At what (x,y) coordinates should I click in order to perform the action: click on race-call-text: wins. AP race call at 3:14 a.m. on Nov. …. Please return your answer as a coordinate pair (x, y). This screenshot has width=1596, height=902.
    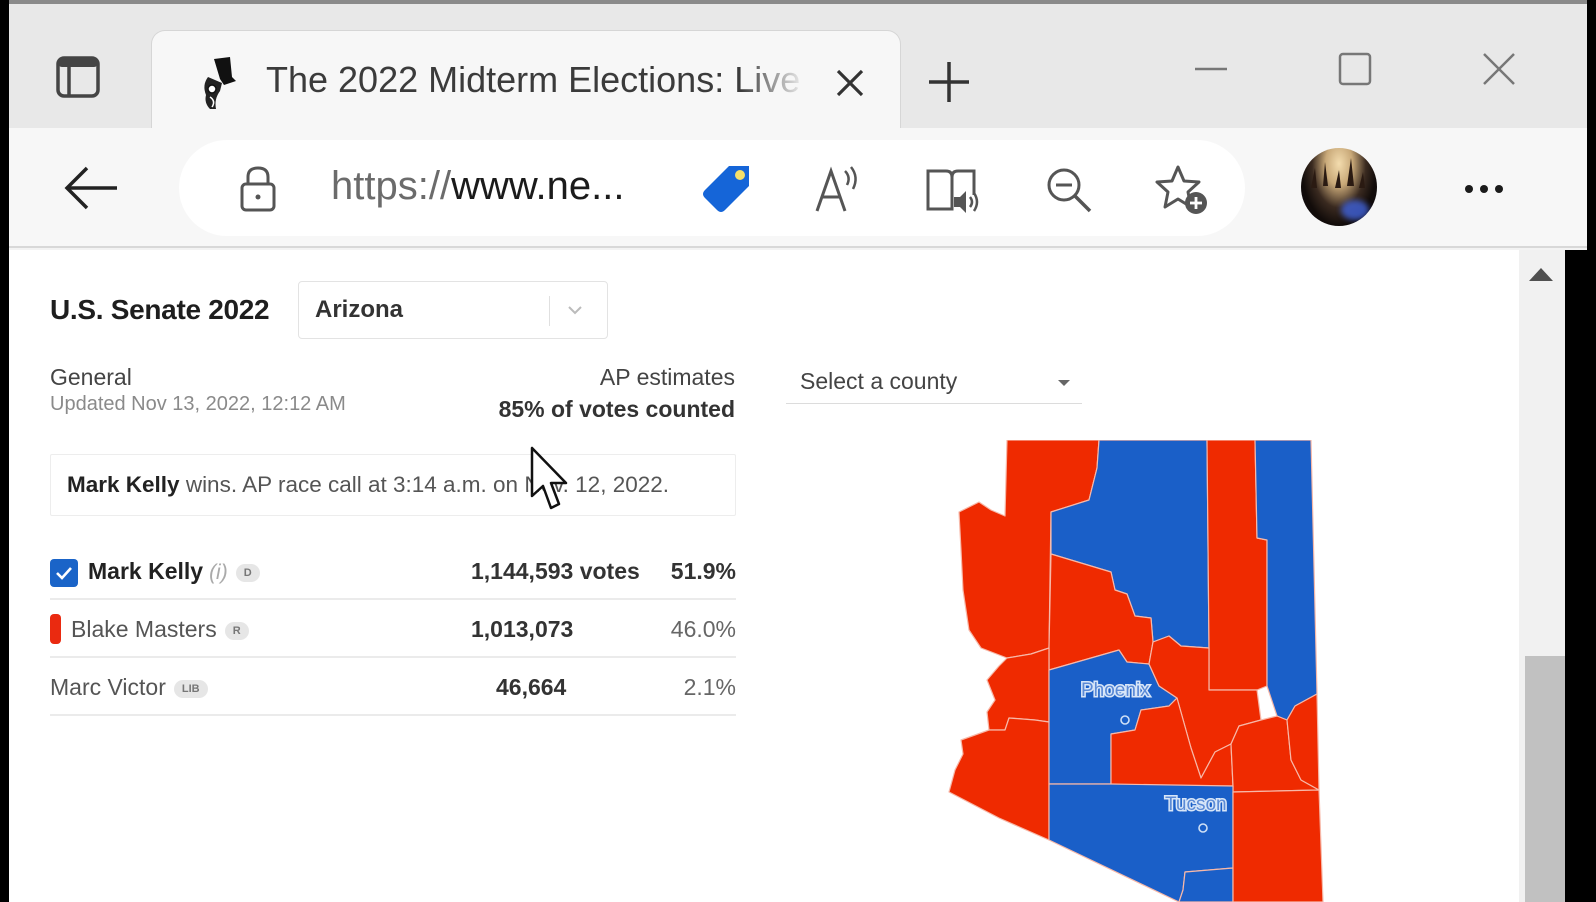
    Looking at the image, I should click on (424, 484).